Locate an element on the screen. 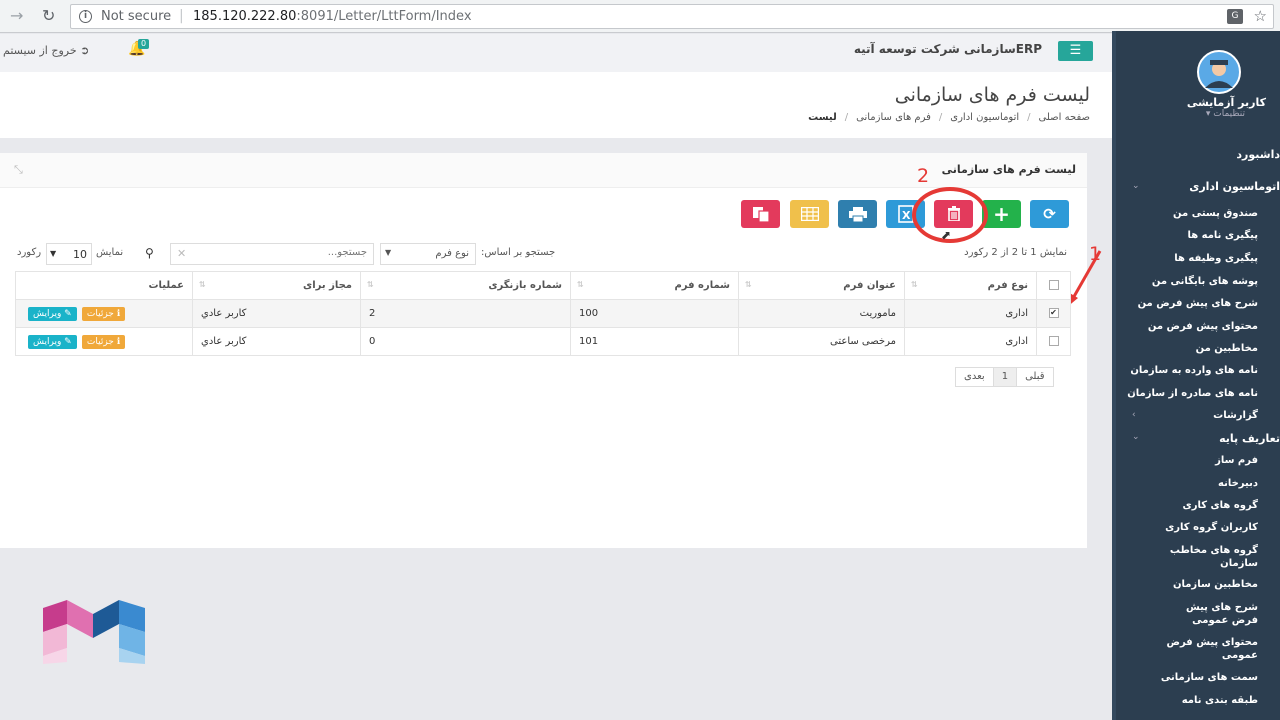 The height and width of the screenshot is (720, 1280). page-size-select: 10 ▼ is located at coordinates (69, 254).